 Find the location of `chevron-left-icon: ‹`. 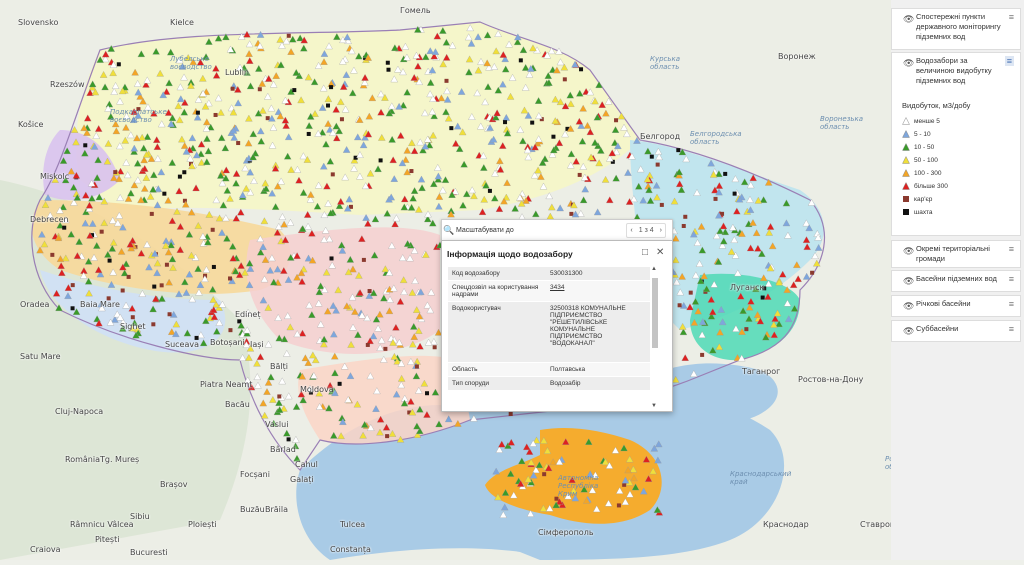

chevron-left-icon: ‹ is located at coordinates (631, 230).